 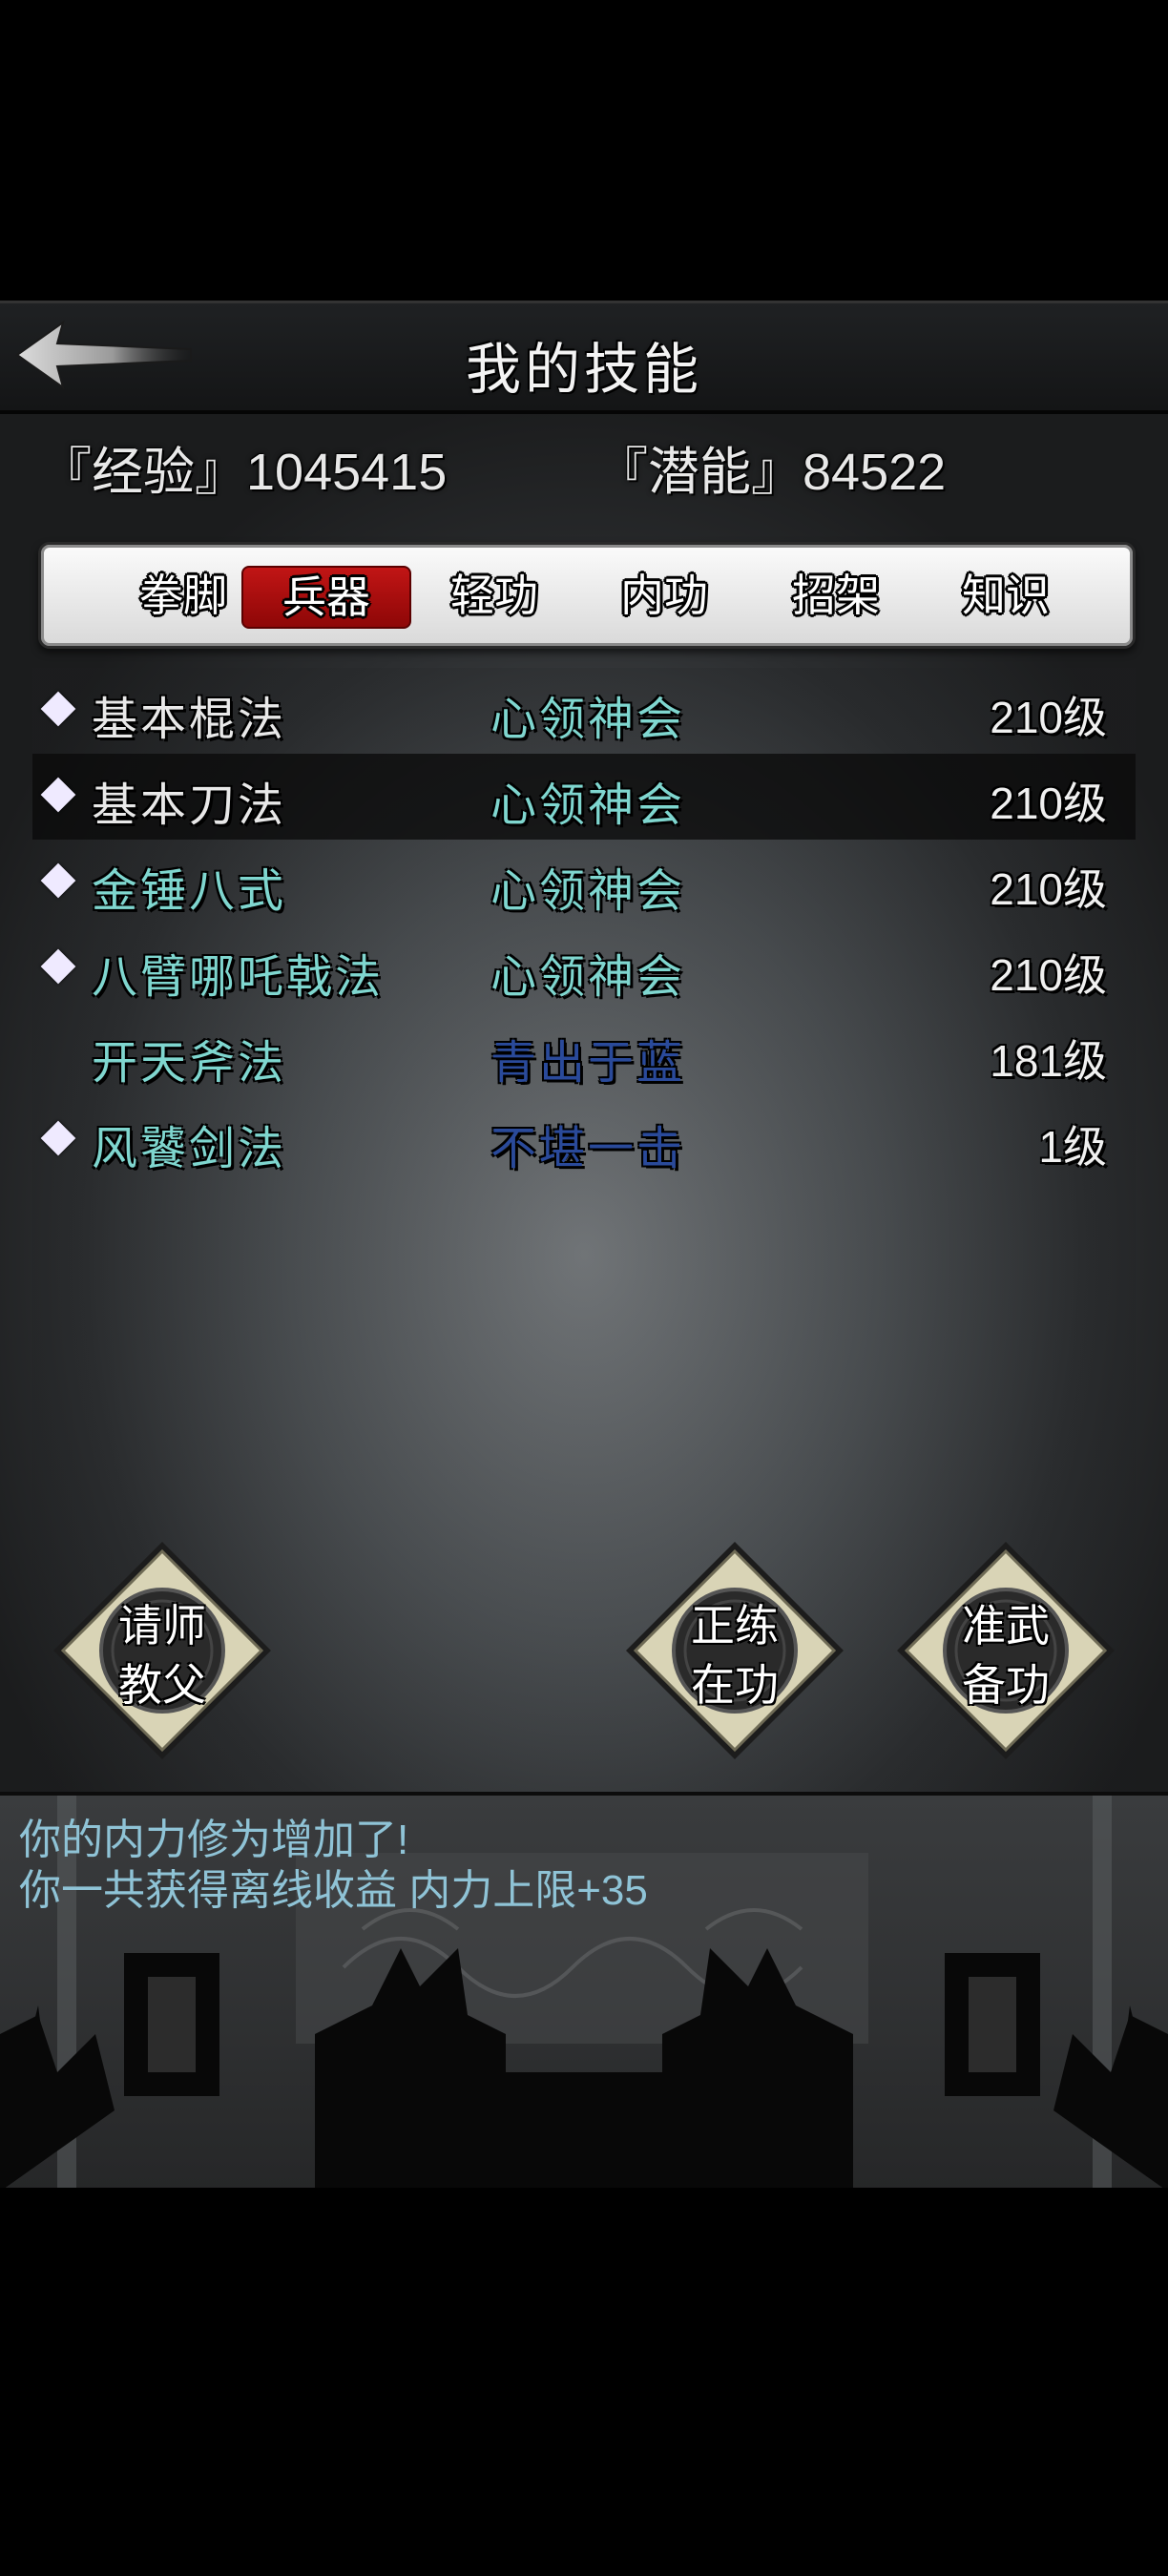 What do you see at coordinates (588, 1148) in the screenshot?
I see `skill-mastery: 不堪一击` at bounding box center [588, 1148].